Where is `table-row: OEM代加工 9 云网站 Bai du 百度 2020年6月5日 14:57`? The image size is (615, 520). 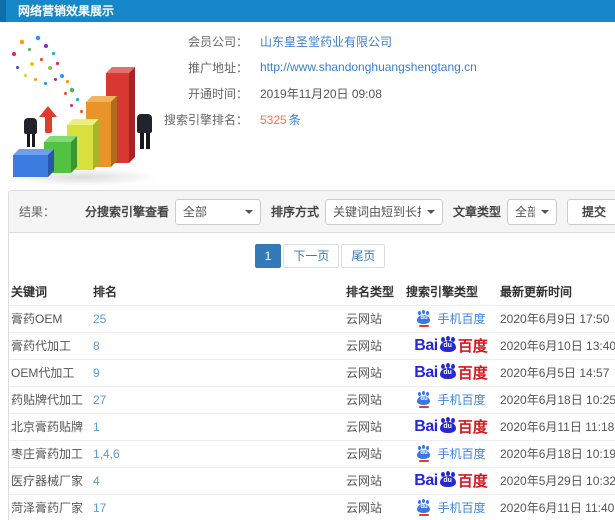
table-row: OEM代加工 9 云网站 Bai du 百度 2020年6月5日 14:57 is located at coordinates (312, 372).